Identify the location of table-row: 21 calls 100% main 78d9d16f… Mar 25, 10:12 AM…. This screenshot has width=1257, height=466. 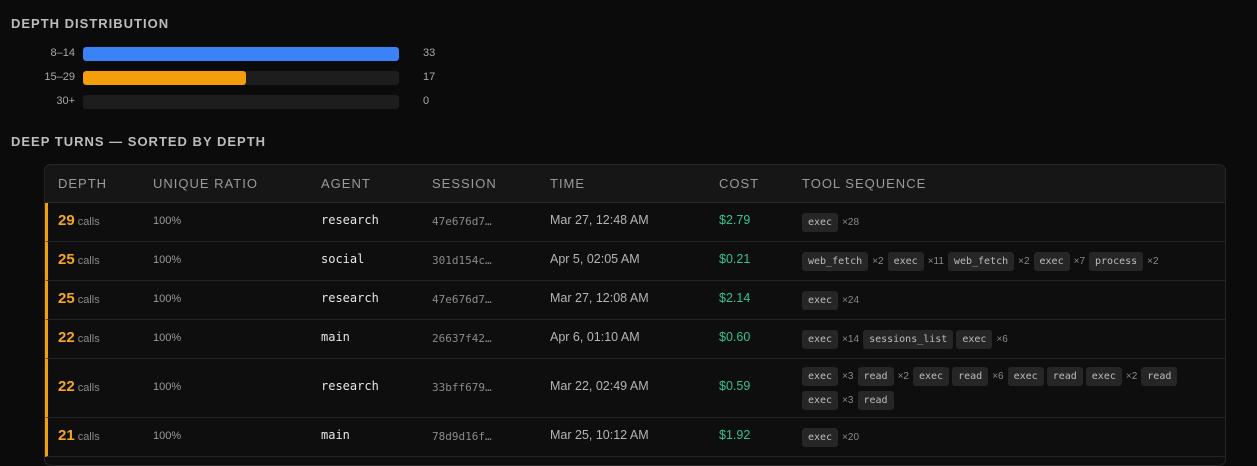
(635, 437).